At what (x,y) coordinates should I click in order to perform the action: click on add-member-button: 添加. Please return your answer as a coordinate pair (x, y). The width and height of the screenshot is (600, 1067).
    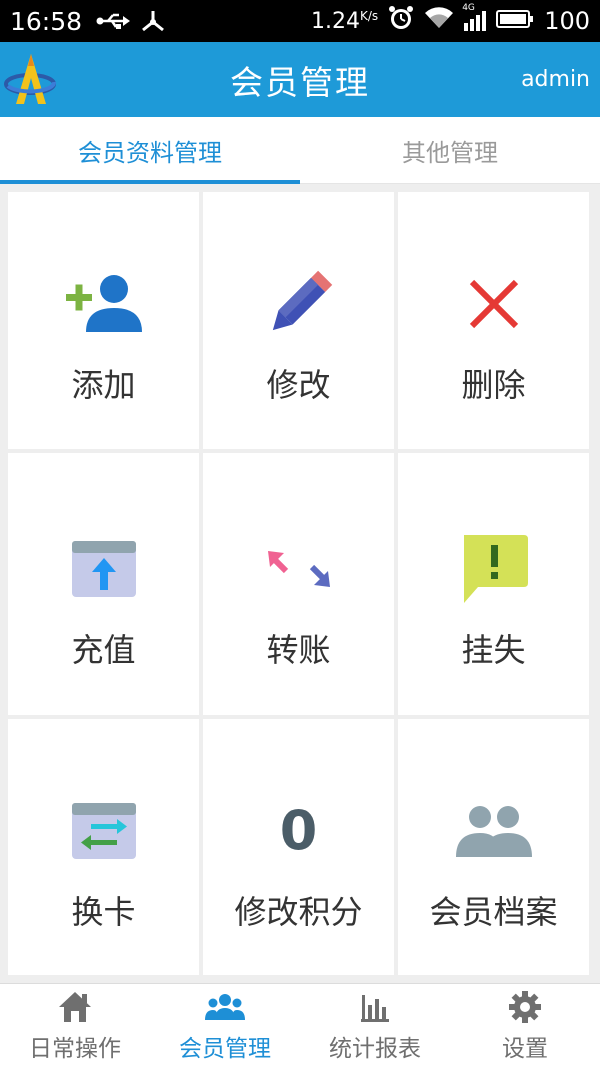
    Looking at the image, I should click on (103, 320).